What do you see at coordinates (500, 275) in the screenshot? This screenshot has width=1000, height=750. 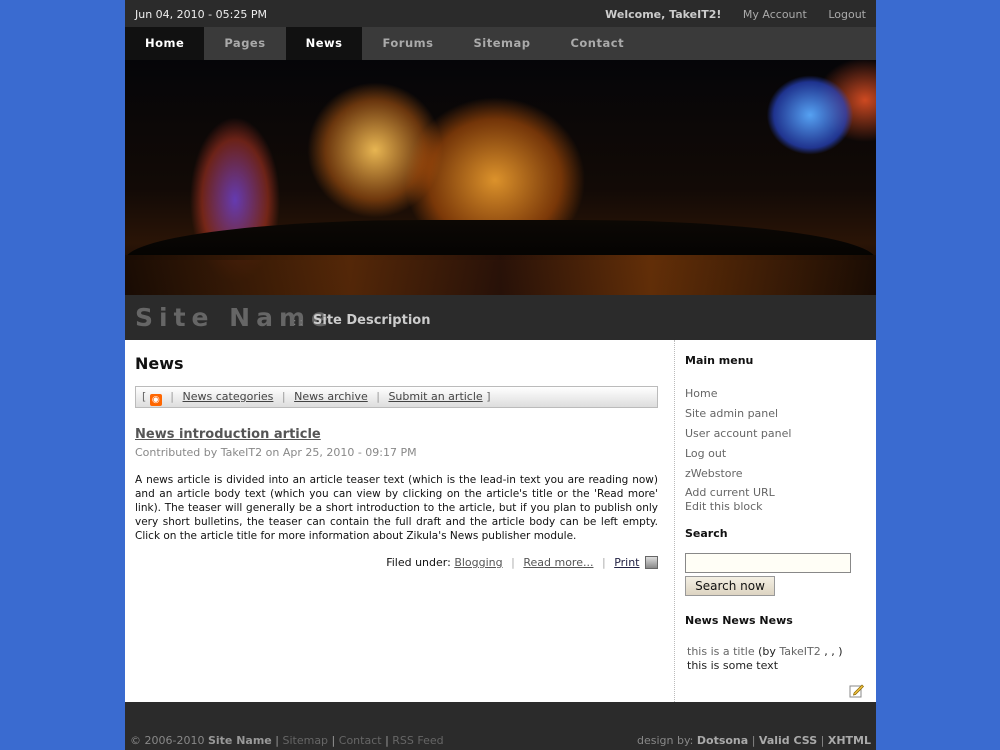 I see `banner-water` at bounding box center [500, 275].